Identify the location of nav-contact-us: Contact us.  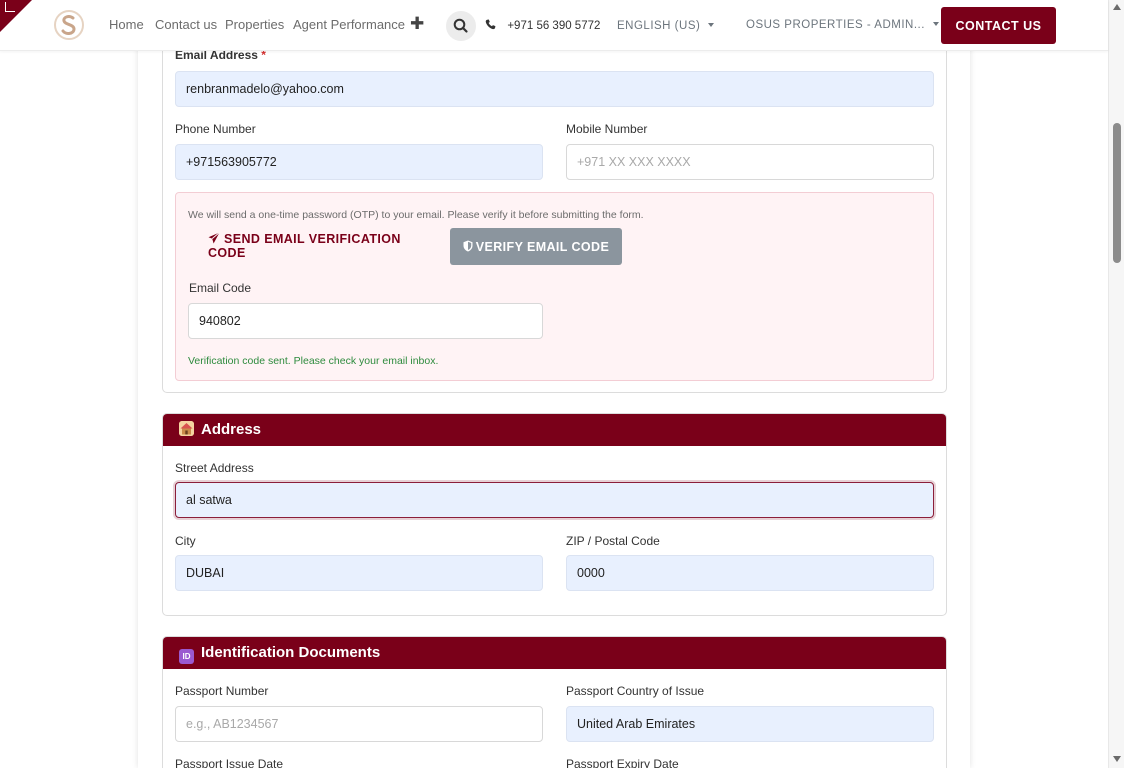
(186, 24).